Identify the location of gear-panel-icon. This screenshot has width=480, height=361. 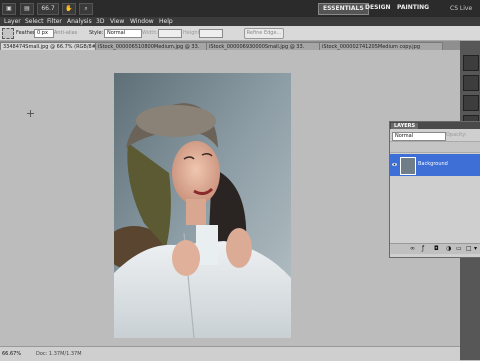
(471, 103).